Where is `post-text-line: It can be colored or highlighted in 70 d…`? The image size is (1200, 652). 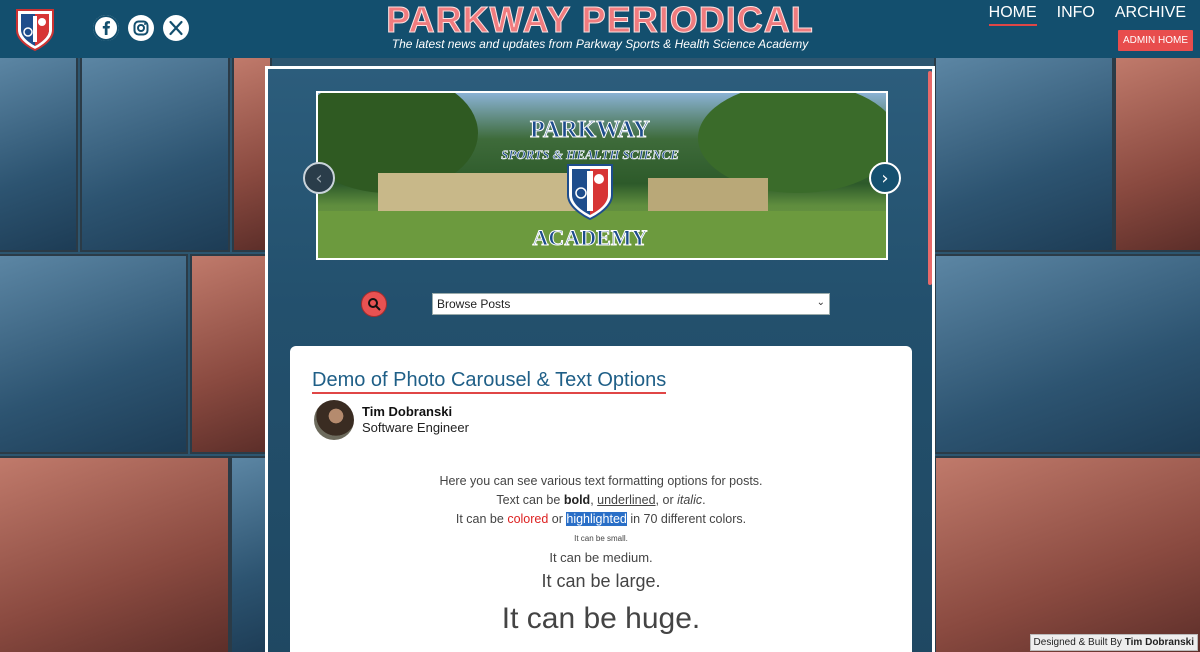 post-text-line: It can be colored or highlighted in 70 d… is located at coordinates (601, 519).